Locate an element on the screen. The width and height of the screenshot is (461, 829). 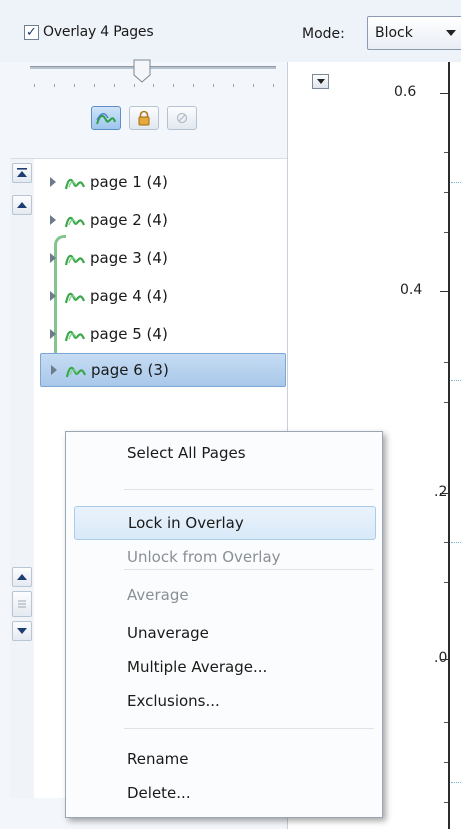
overlay-toolbar is located at coordinates (143, 123).